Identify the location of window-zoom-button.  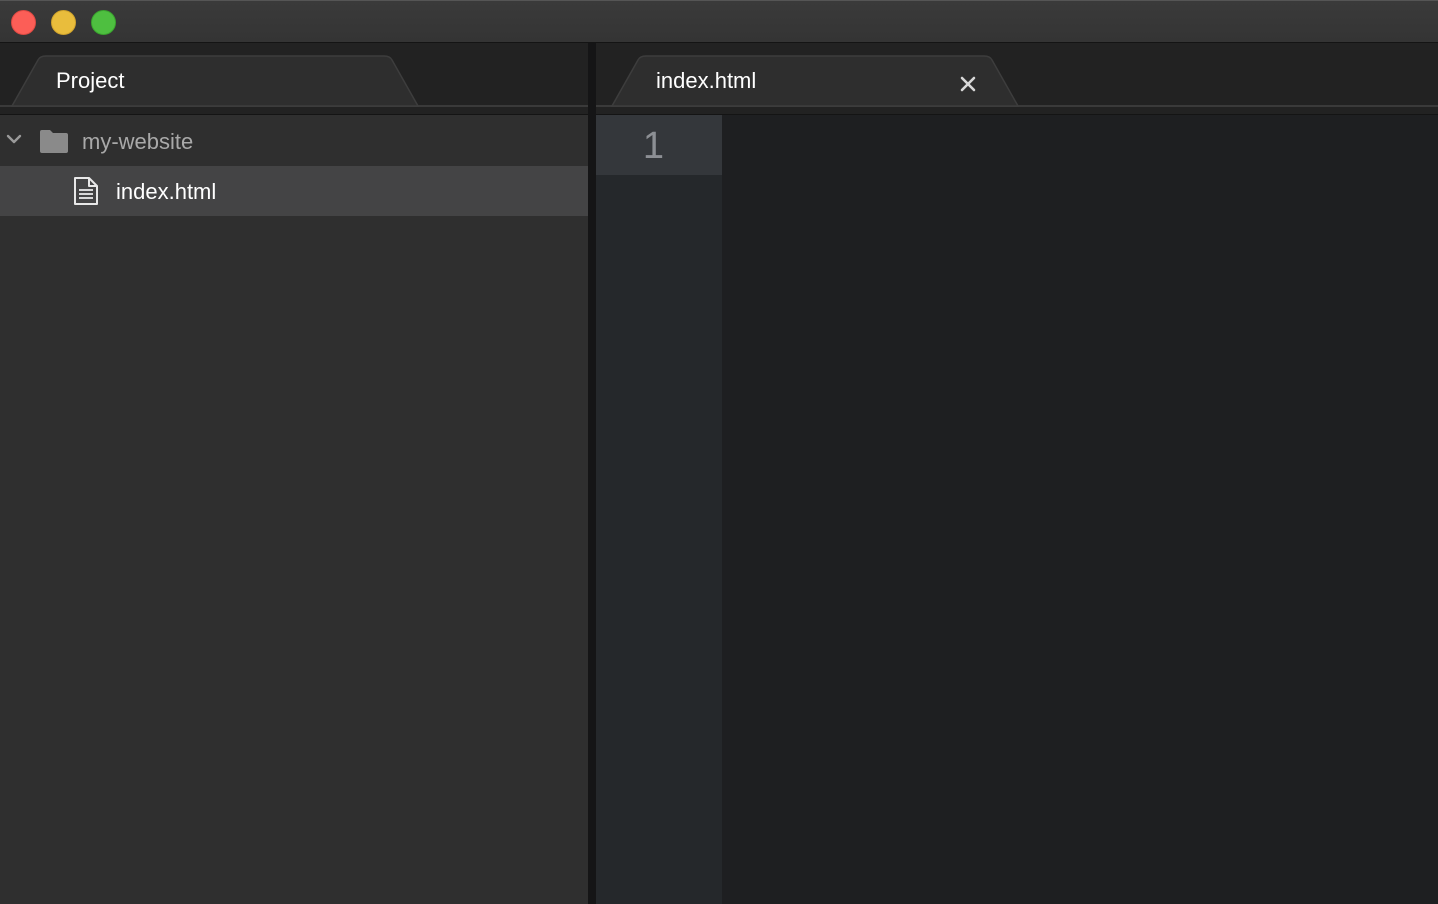
(103, 22).